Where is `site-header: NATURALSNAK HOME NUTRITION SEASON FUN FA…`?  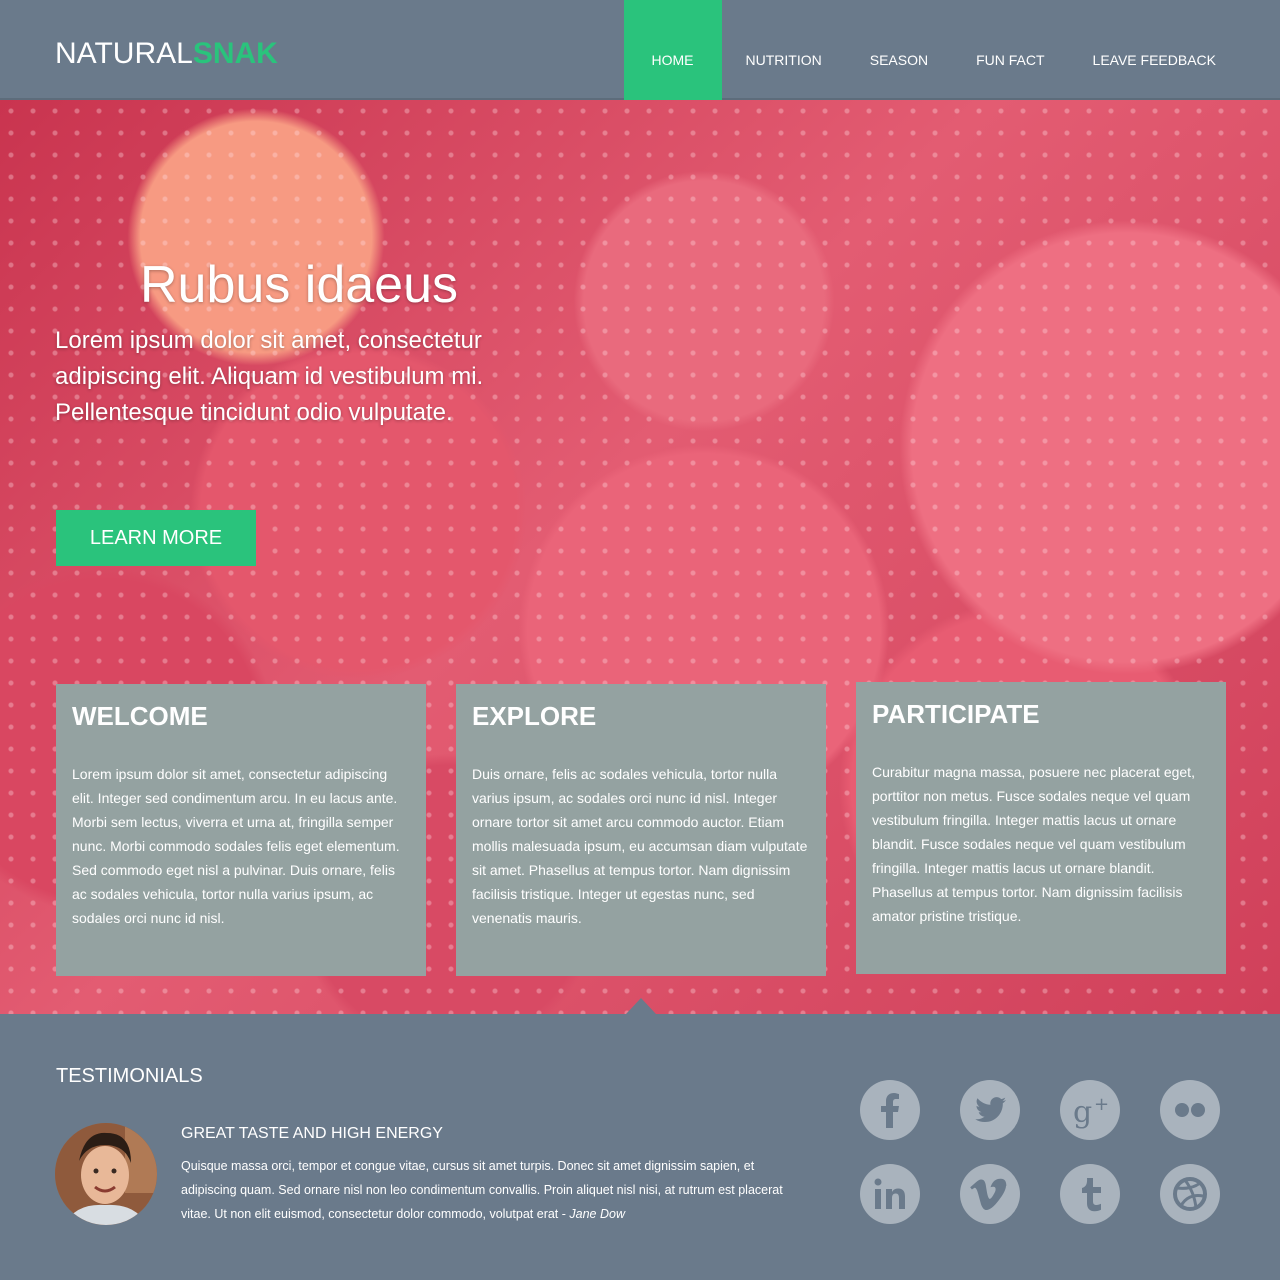
site-header: NATURALSNAK HOME NUTRITION SEASON FUN FA… is located at coordinates (640, 50).